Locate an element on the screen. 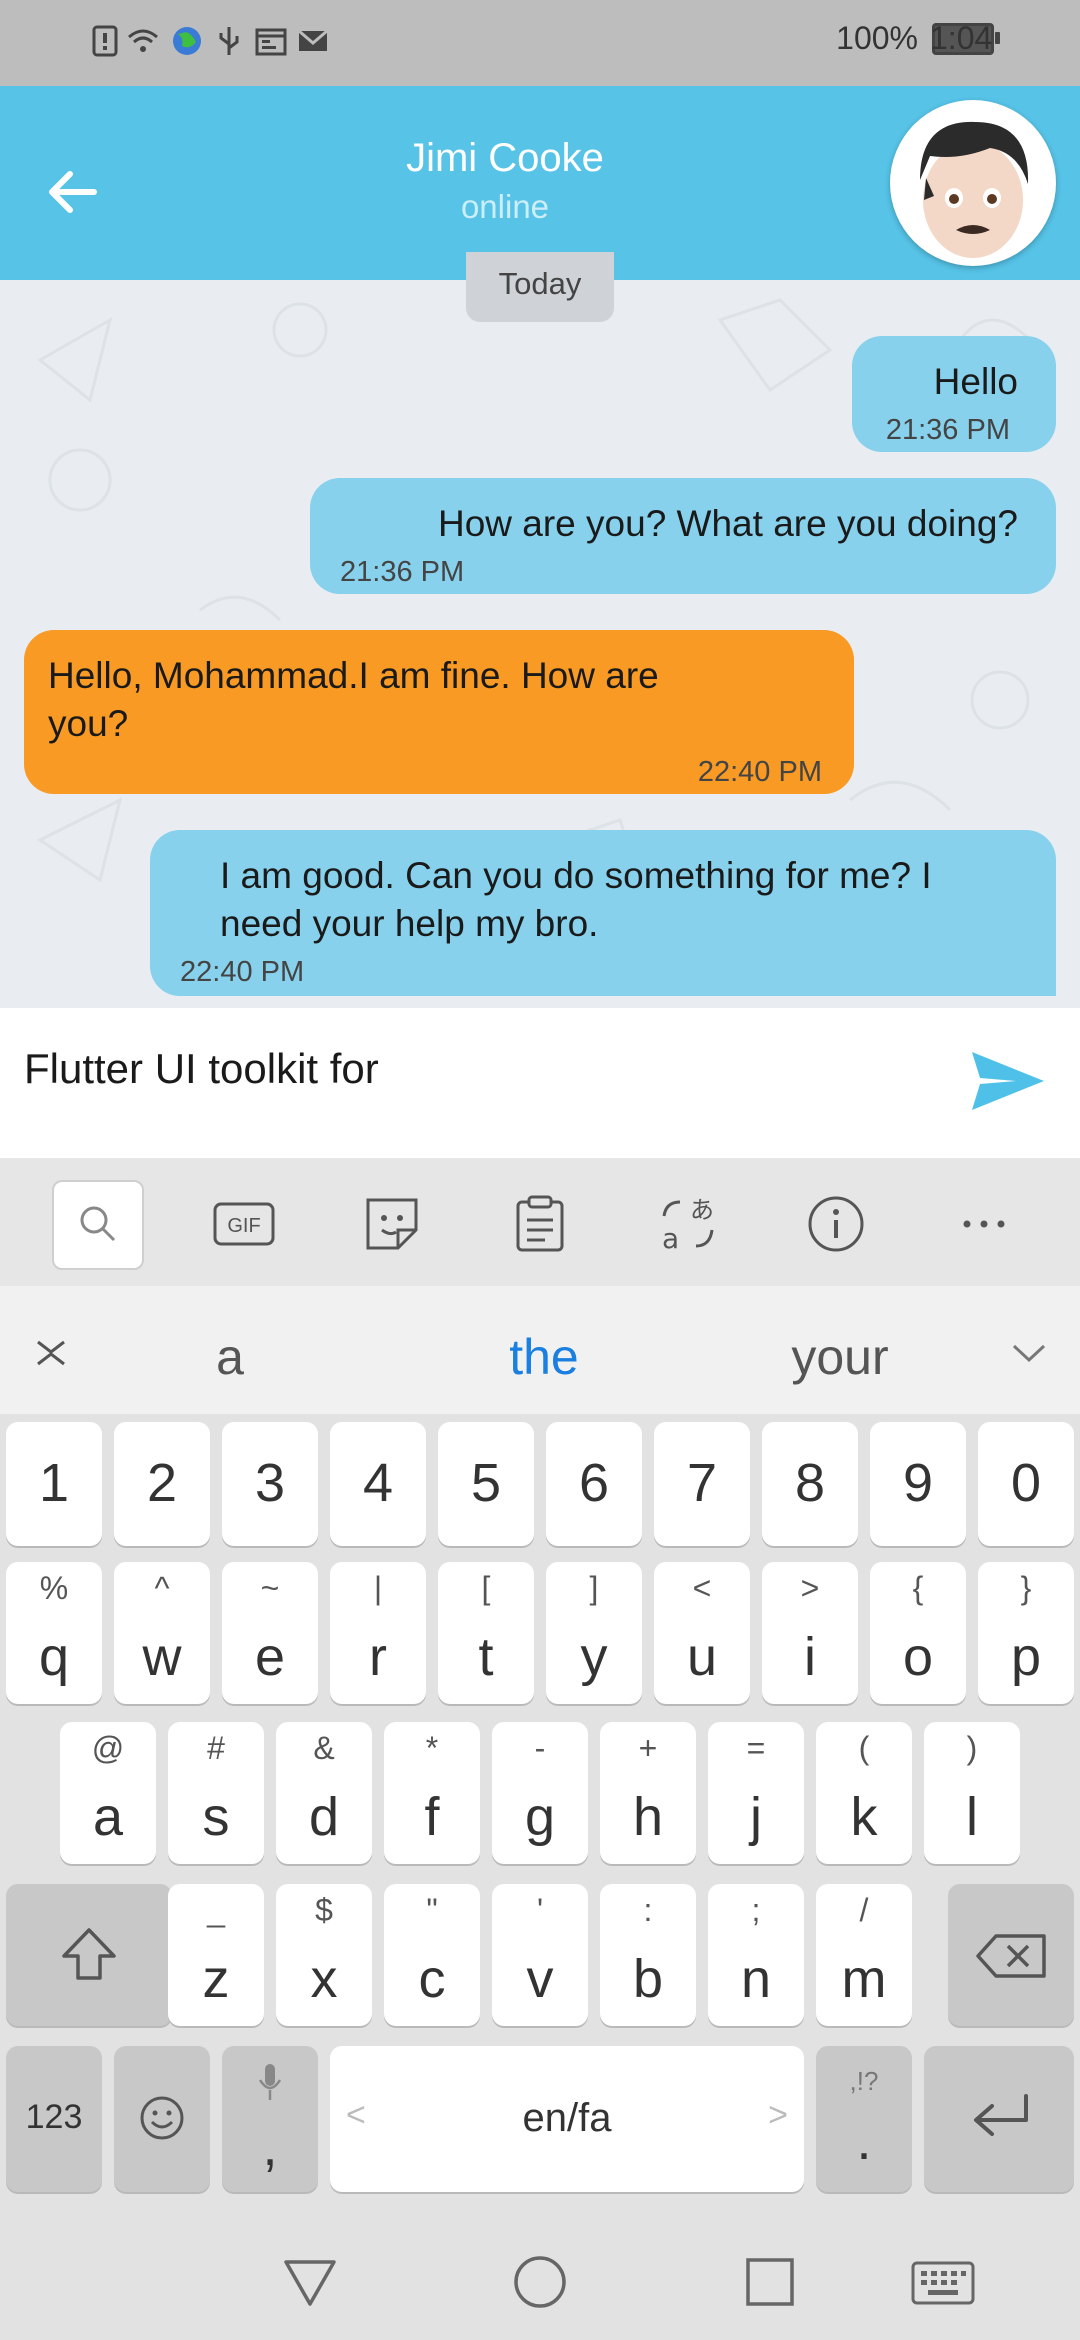  key-0: 0 is located at coordinates (1026, 1484).